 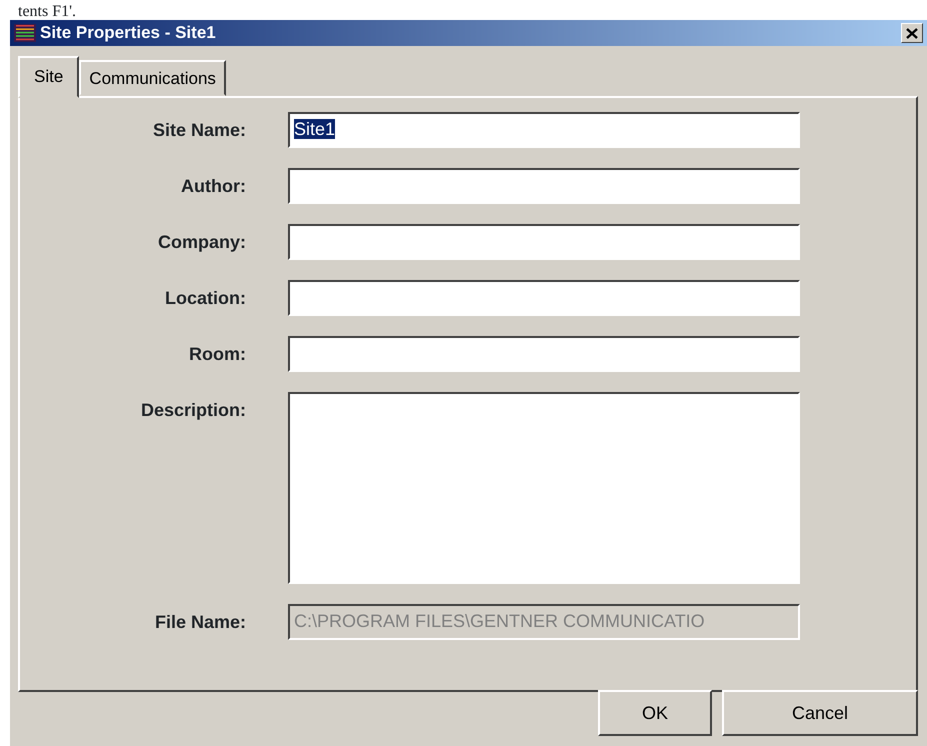 I want to click on tab: Communications, so click(x=152, y=78).